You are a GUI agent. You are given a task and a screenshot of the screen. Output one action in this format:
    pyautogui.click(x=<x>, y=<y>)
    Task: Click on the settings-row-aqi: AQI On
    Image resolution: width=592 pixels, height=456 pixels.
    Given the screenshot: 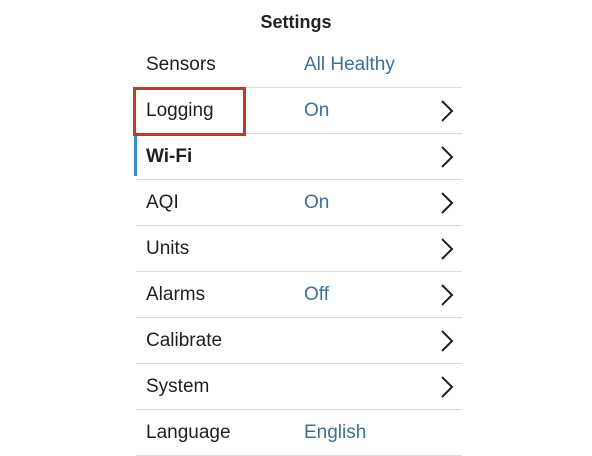 What is the action you would take?
    pyautogui.click(x=299, y=203)
    